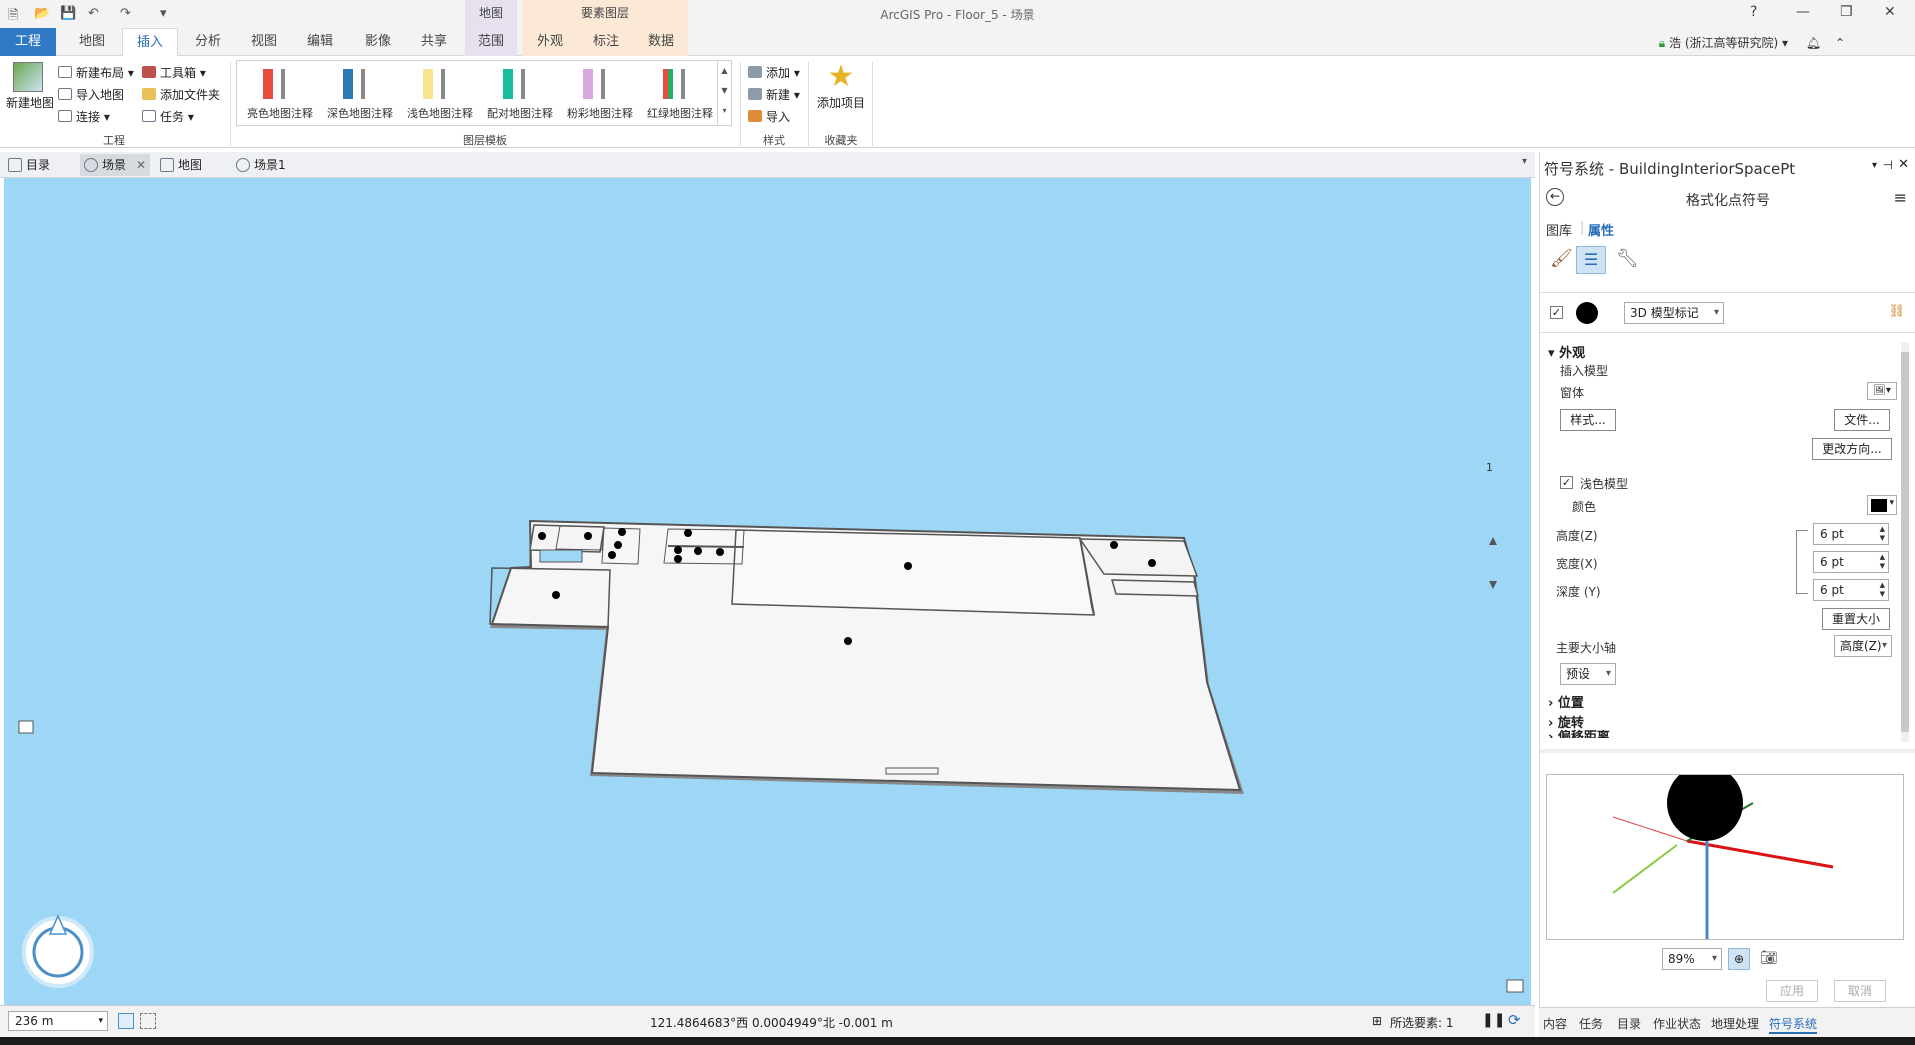 This screenshot has height=1045, width=1915. What do you see at coordinates (268, 165) in the screenshot?
I see `doc-tab-scene1: 场景1` at bounding box center [268, 165].